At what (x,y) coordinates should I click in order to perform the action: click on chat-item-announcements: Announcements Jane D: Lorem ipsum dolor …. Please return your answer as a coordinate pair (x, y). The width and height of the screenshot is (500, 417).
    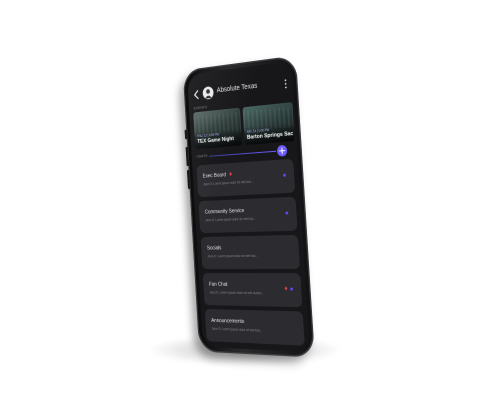
    Looking at the image, I should click on (254, 327).